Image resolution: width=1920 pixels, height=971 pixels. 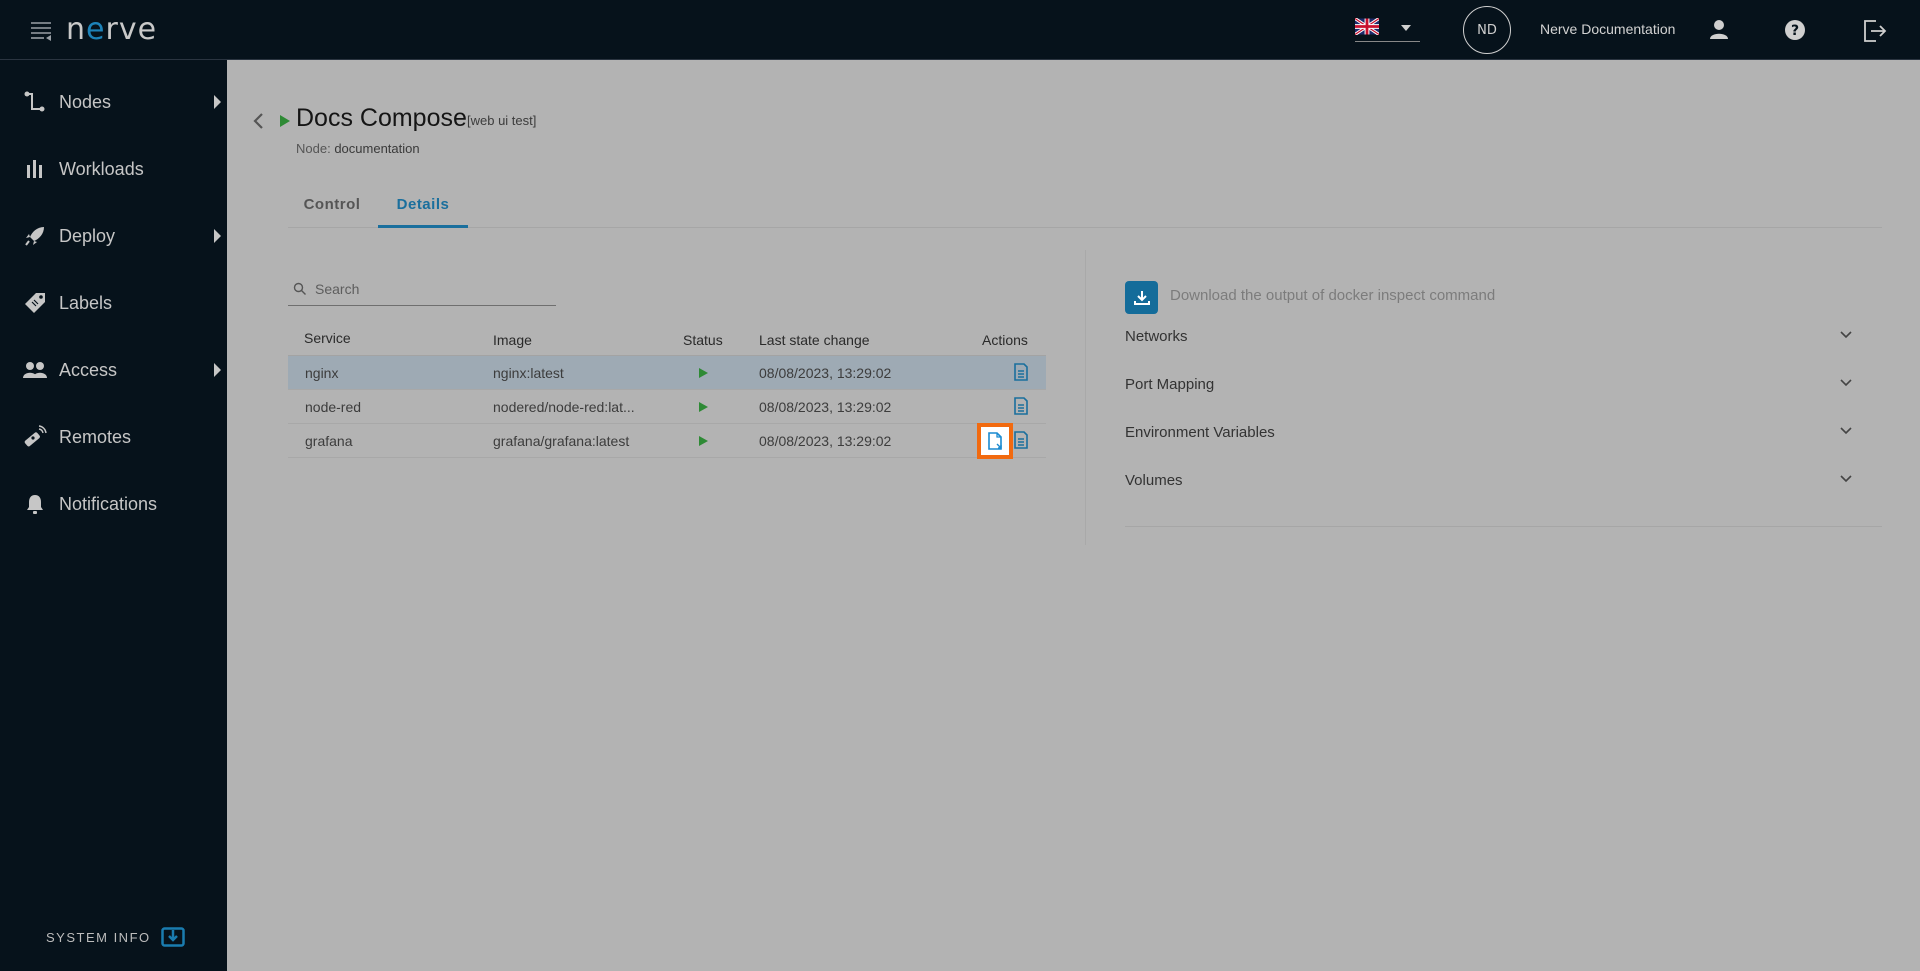 I want to click on sidebar-item-label: Notifications, so click(x=108, y=503).